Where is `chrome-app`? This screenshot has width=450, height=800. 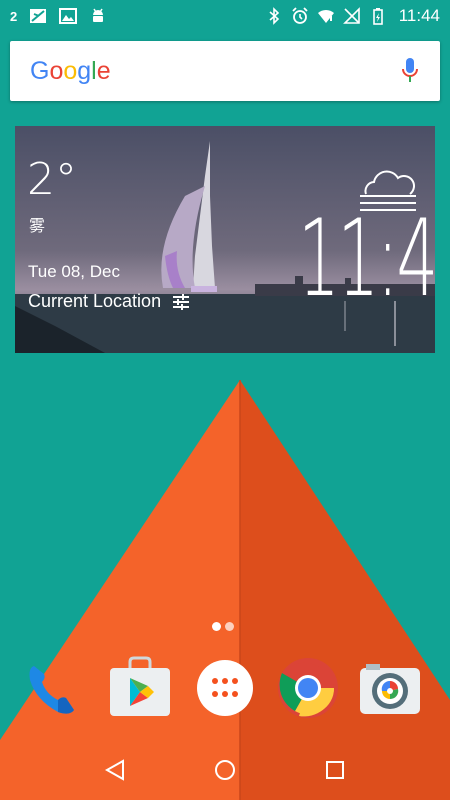 chrome-app is located at coordinates (308, 688).